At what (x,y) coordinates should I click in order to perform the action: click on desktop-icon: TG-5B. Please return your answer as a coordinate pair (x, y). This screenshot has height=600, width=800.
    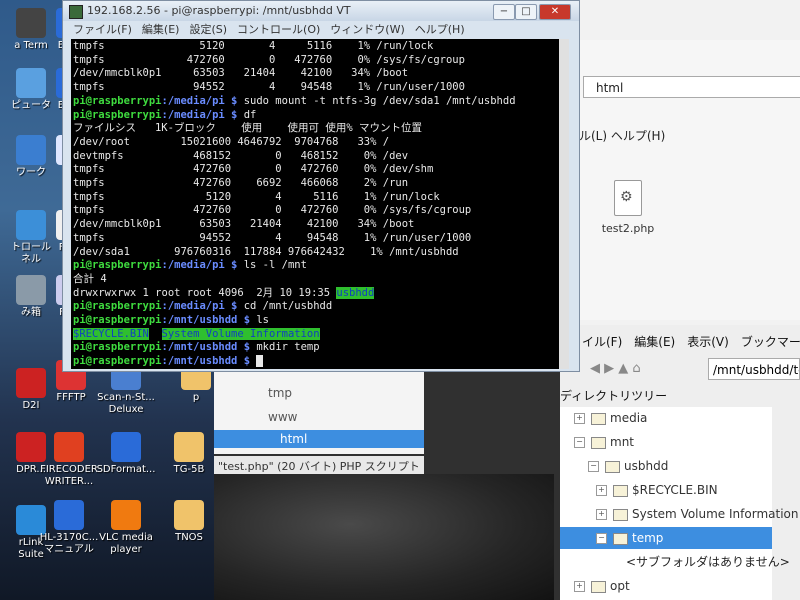
    Looking at the image, I should click on (189, 454).